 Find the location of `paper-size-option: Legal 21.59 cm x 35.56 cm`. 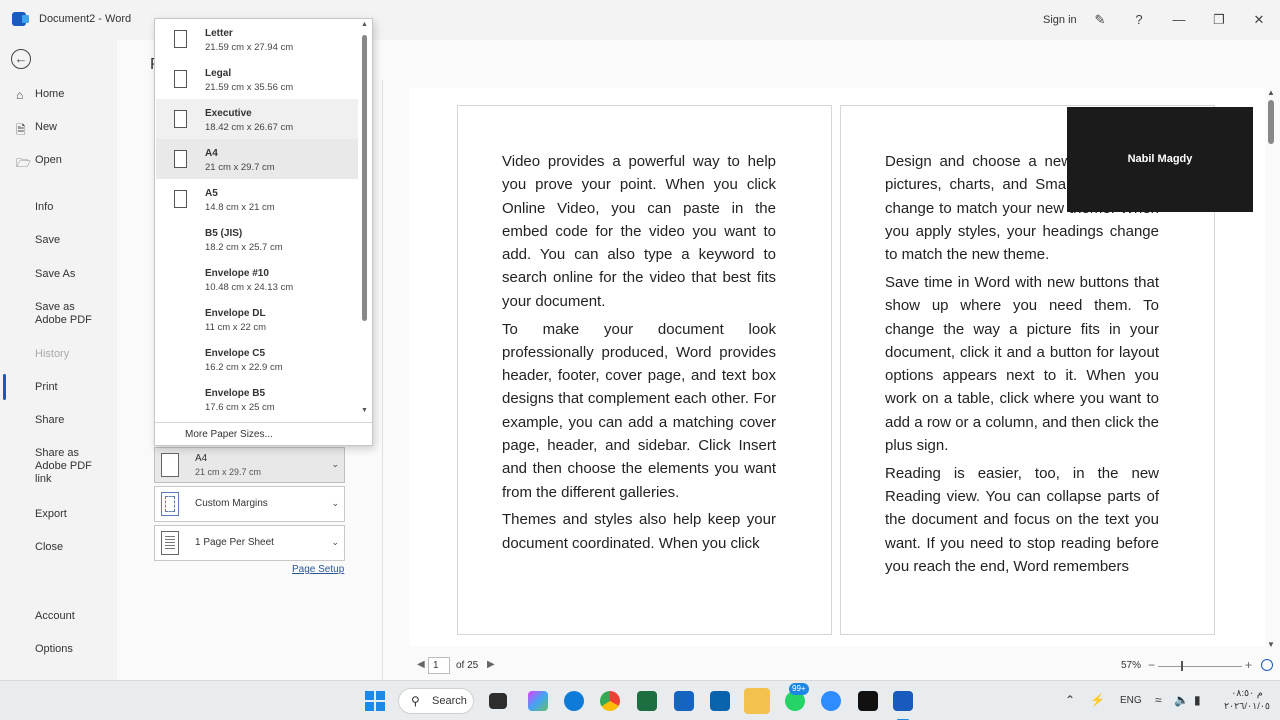

paper-size-option: Legal 21.59 cm x 35.56 cm is located at coordinates (257, 79).